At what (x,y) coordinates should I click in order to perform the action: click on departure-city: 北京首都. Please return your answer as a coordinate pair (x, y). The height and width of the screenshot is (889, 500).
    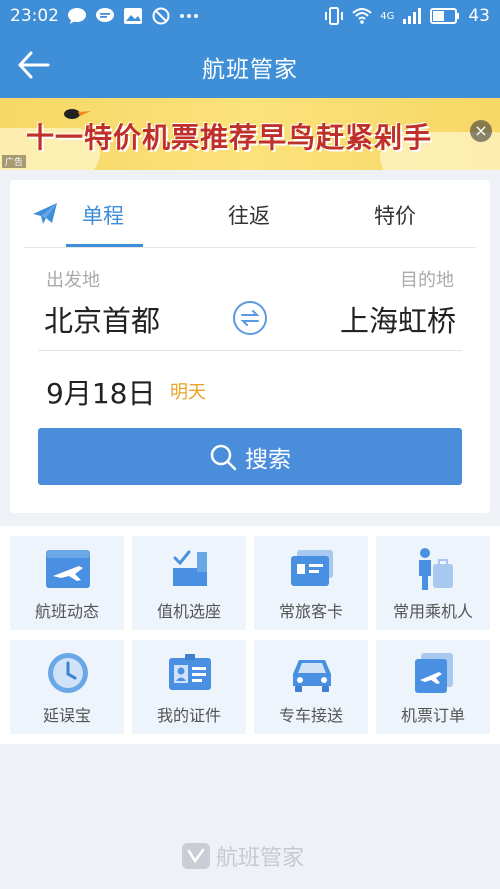
    Looking at the image, I should click on (102, 319).